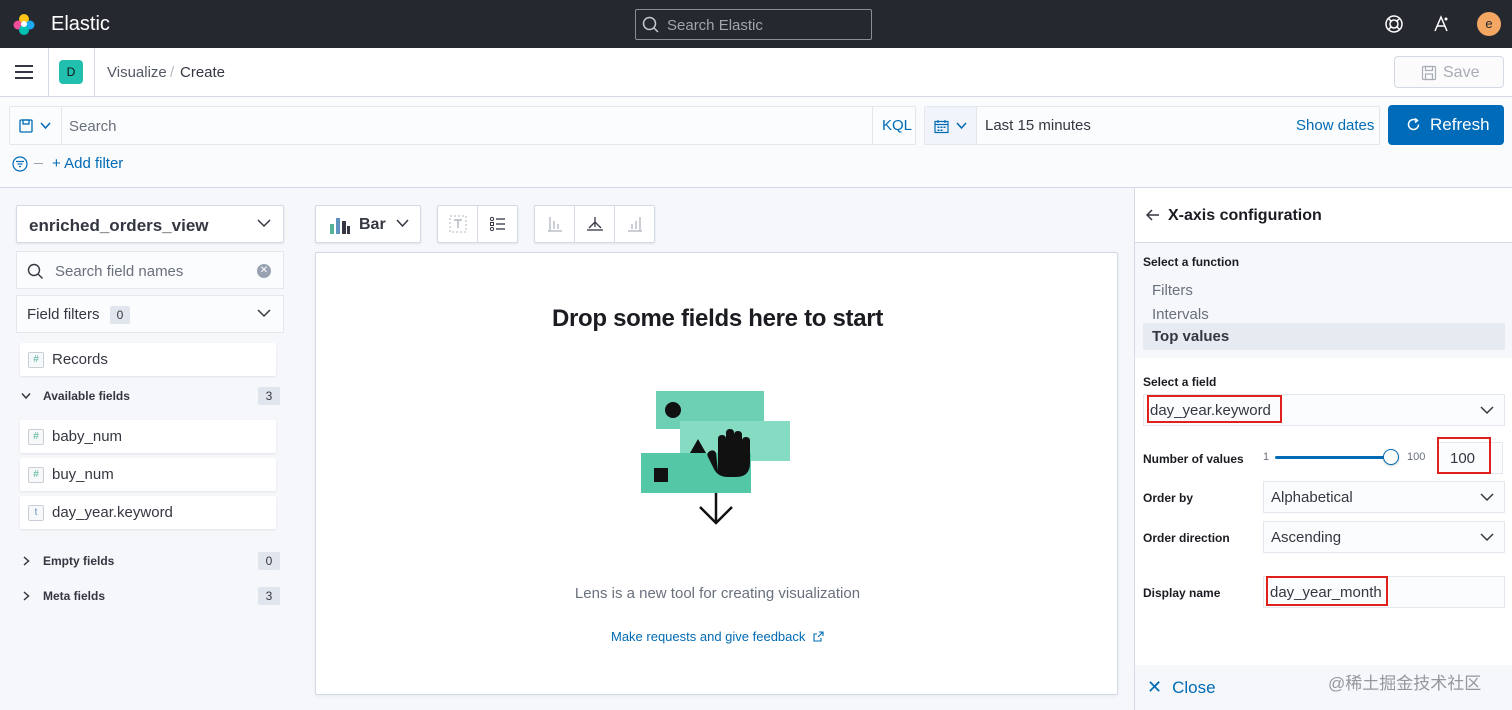 Image resolution: width=1512 pixels, height=710 pixels. What do you see at coordinates (148, 359) in the screenshot?
I see `field-item-records: # Records` at bounding box center [148, 359].